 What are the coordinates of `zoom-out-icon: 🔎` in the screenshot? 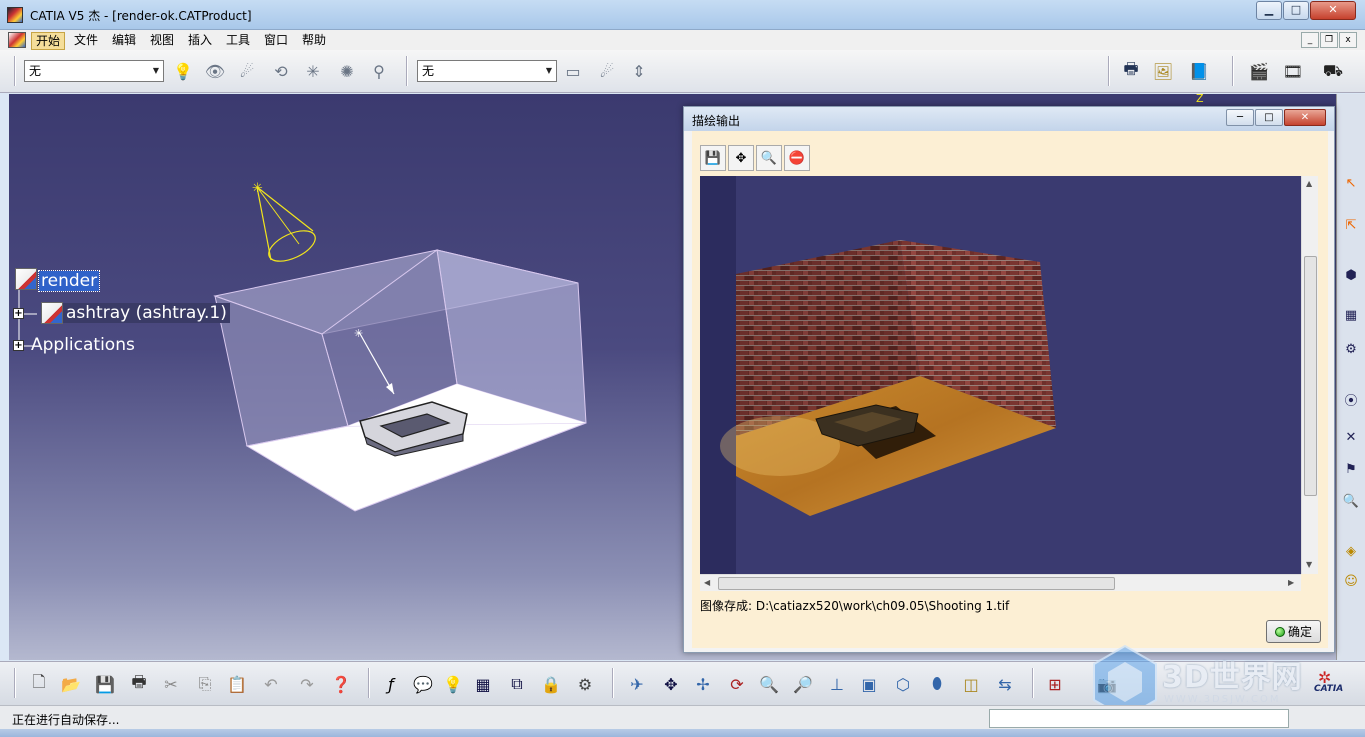 It's located at (803, 684).